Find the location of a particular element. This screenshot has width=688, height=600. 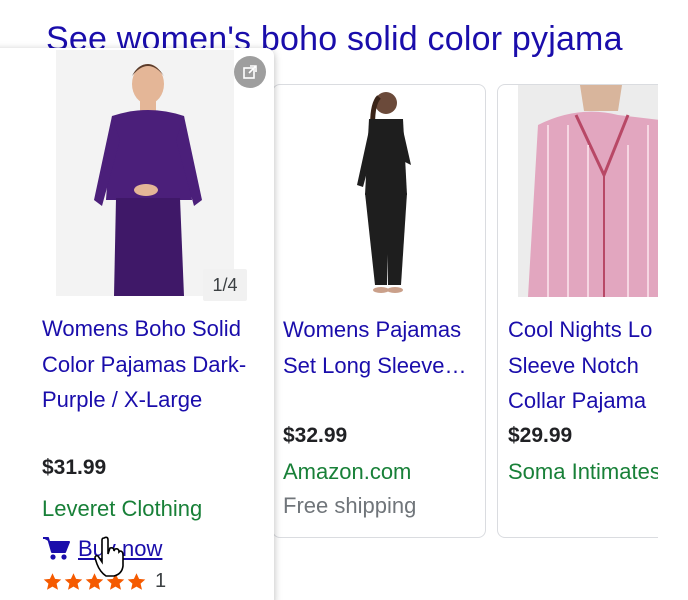

product-title-3-line: Cool Nights Lo is located at coordinates (580, 329).